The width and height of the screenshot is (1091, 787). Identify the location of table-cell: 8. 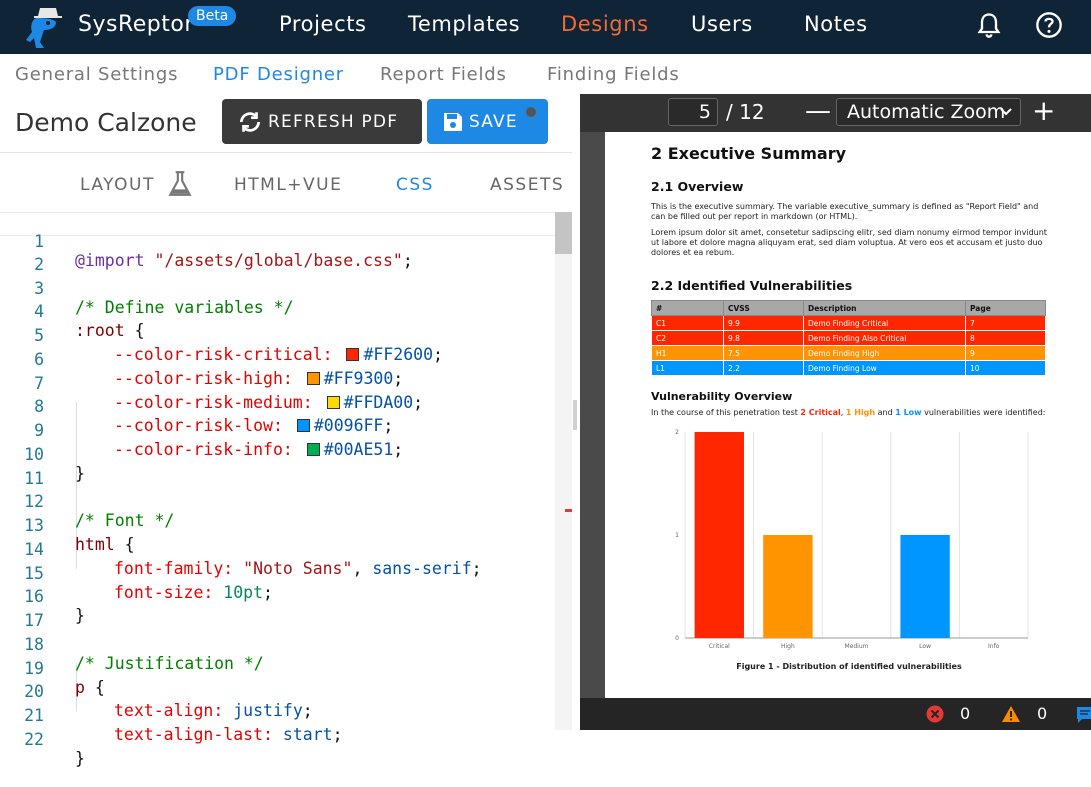
(1005, 338).